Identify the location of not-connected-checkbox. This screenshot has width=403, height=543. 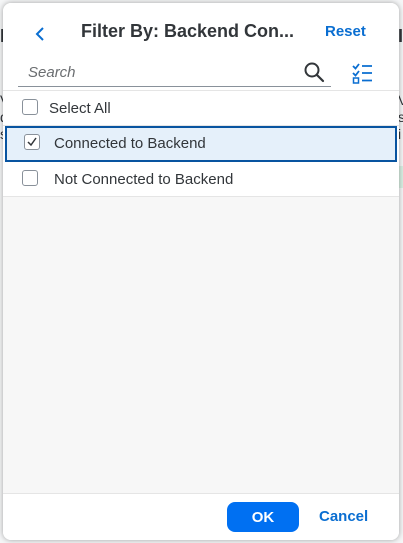
(30, 178).